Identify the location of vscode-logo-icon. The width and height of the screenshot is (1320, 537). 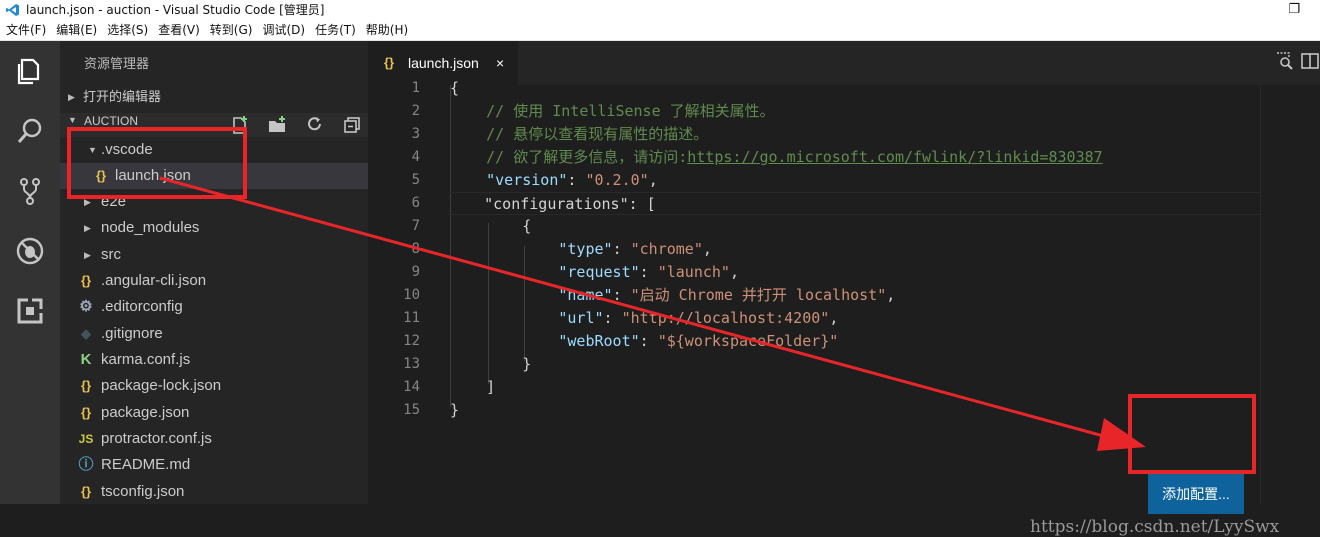
(12, 10).